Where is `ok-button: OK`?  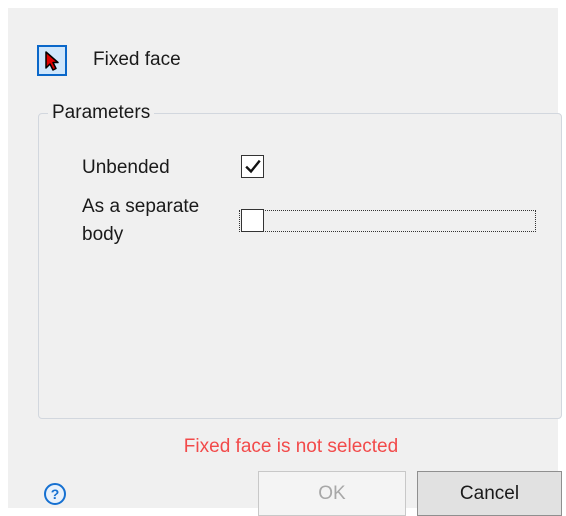 ok-button: OK is located at coordinates (332, 493).